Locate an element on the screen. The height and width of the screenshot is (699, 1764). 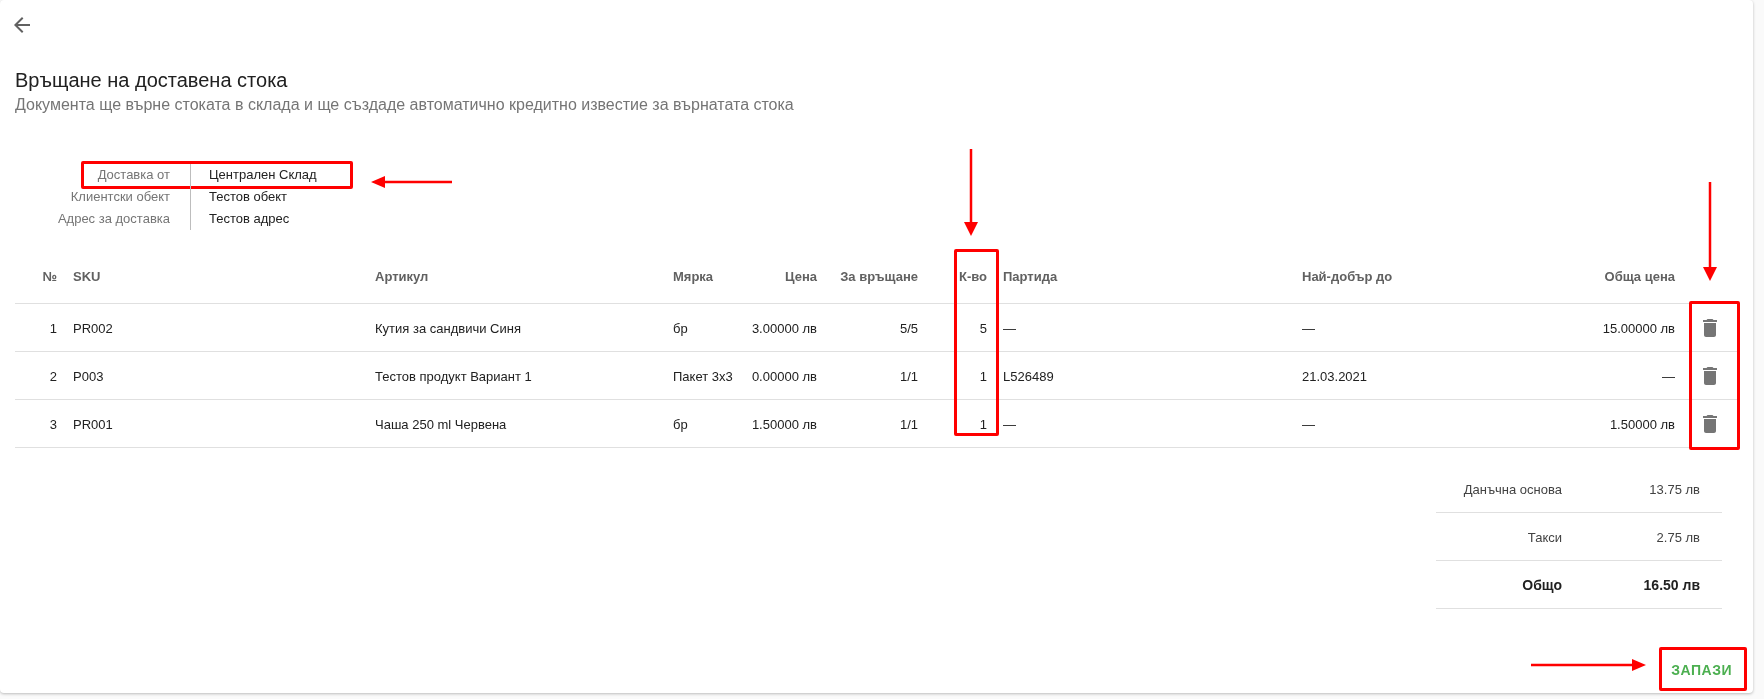
column-header: К-во is located at coordinates (972, 276).